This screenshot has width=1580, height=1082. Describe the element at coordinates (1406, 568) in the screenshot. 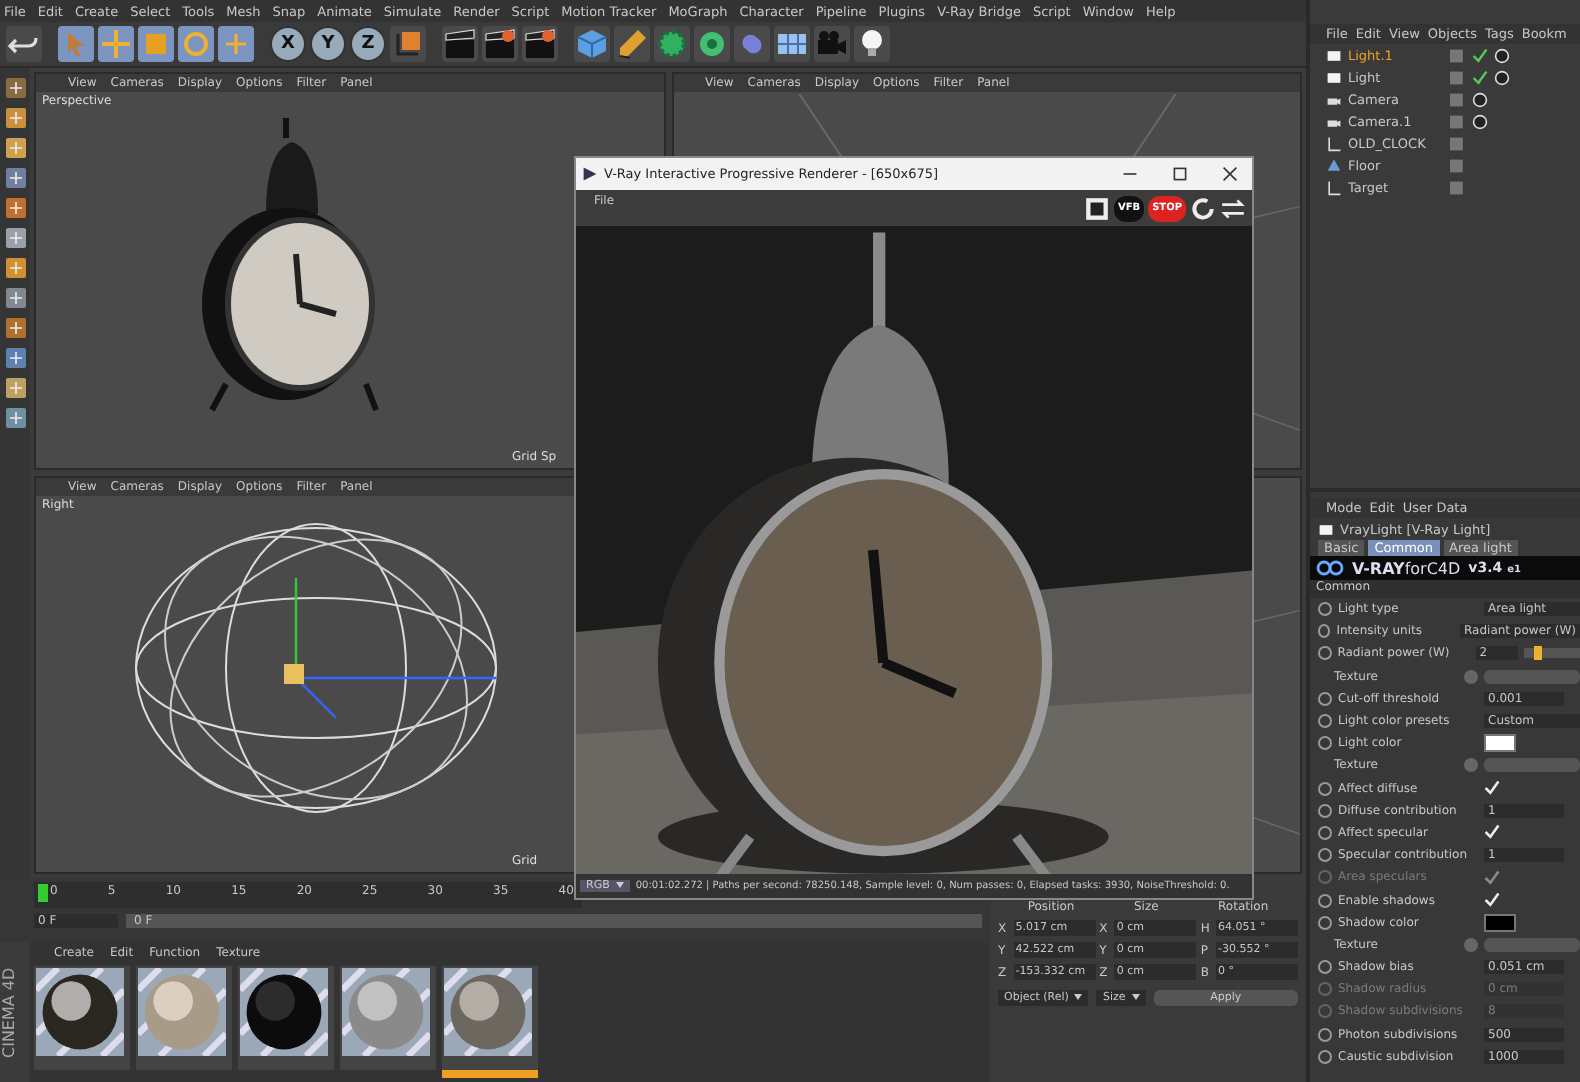

I see `banner-text: V-RAYforC4D` at that location.